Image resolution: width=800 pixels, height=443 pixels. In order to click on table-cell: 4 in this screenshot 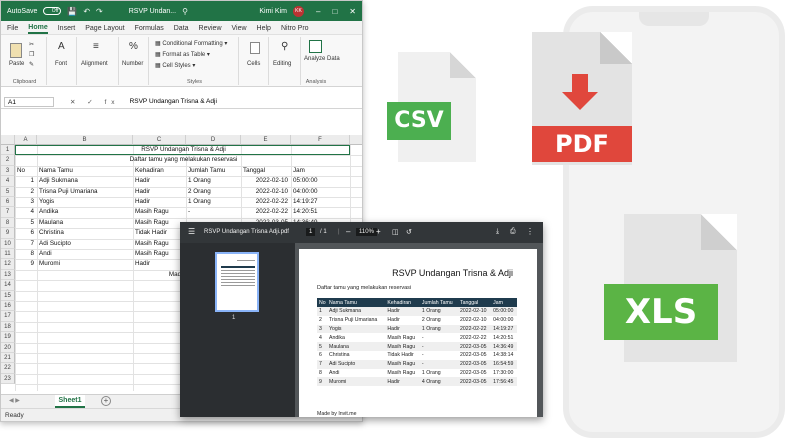, I will do `click(26, 212)`.